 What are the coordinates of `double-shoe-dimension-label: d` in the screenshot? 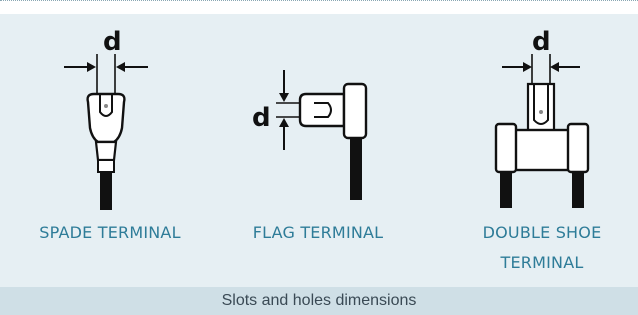 It's located at (541, 42).